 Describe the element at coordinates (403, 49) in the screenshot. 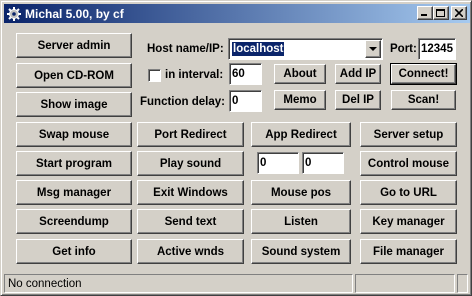

I see `port-label: Port:` at that location.